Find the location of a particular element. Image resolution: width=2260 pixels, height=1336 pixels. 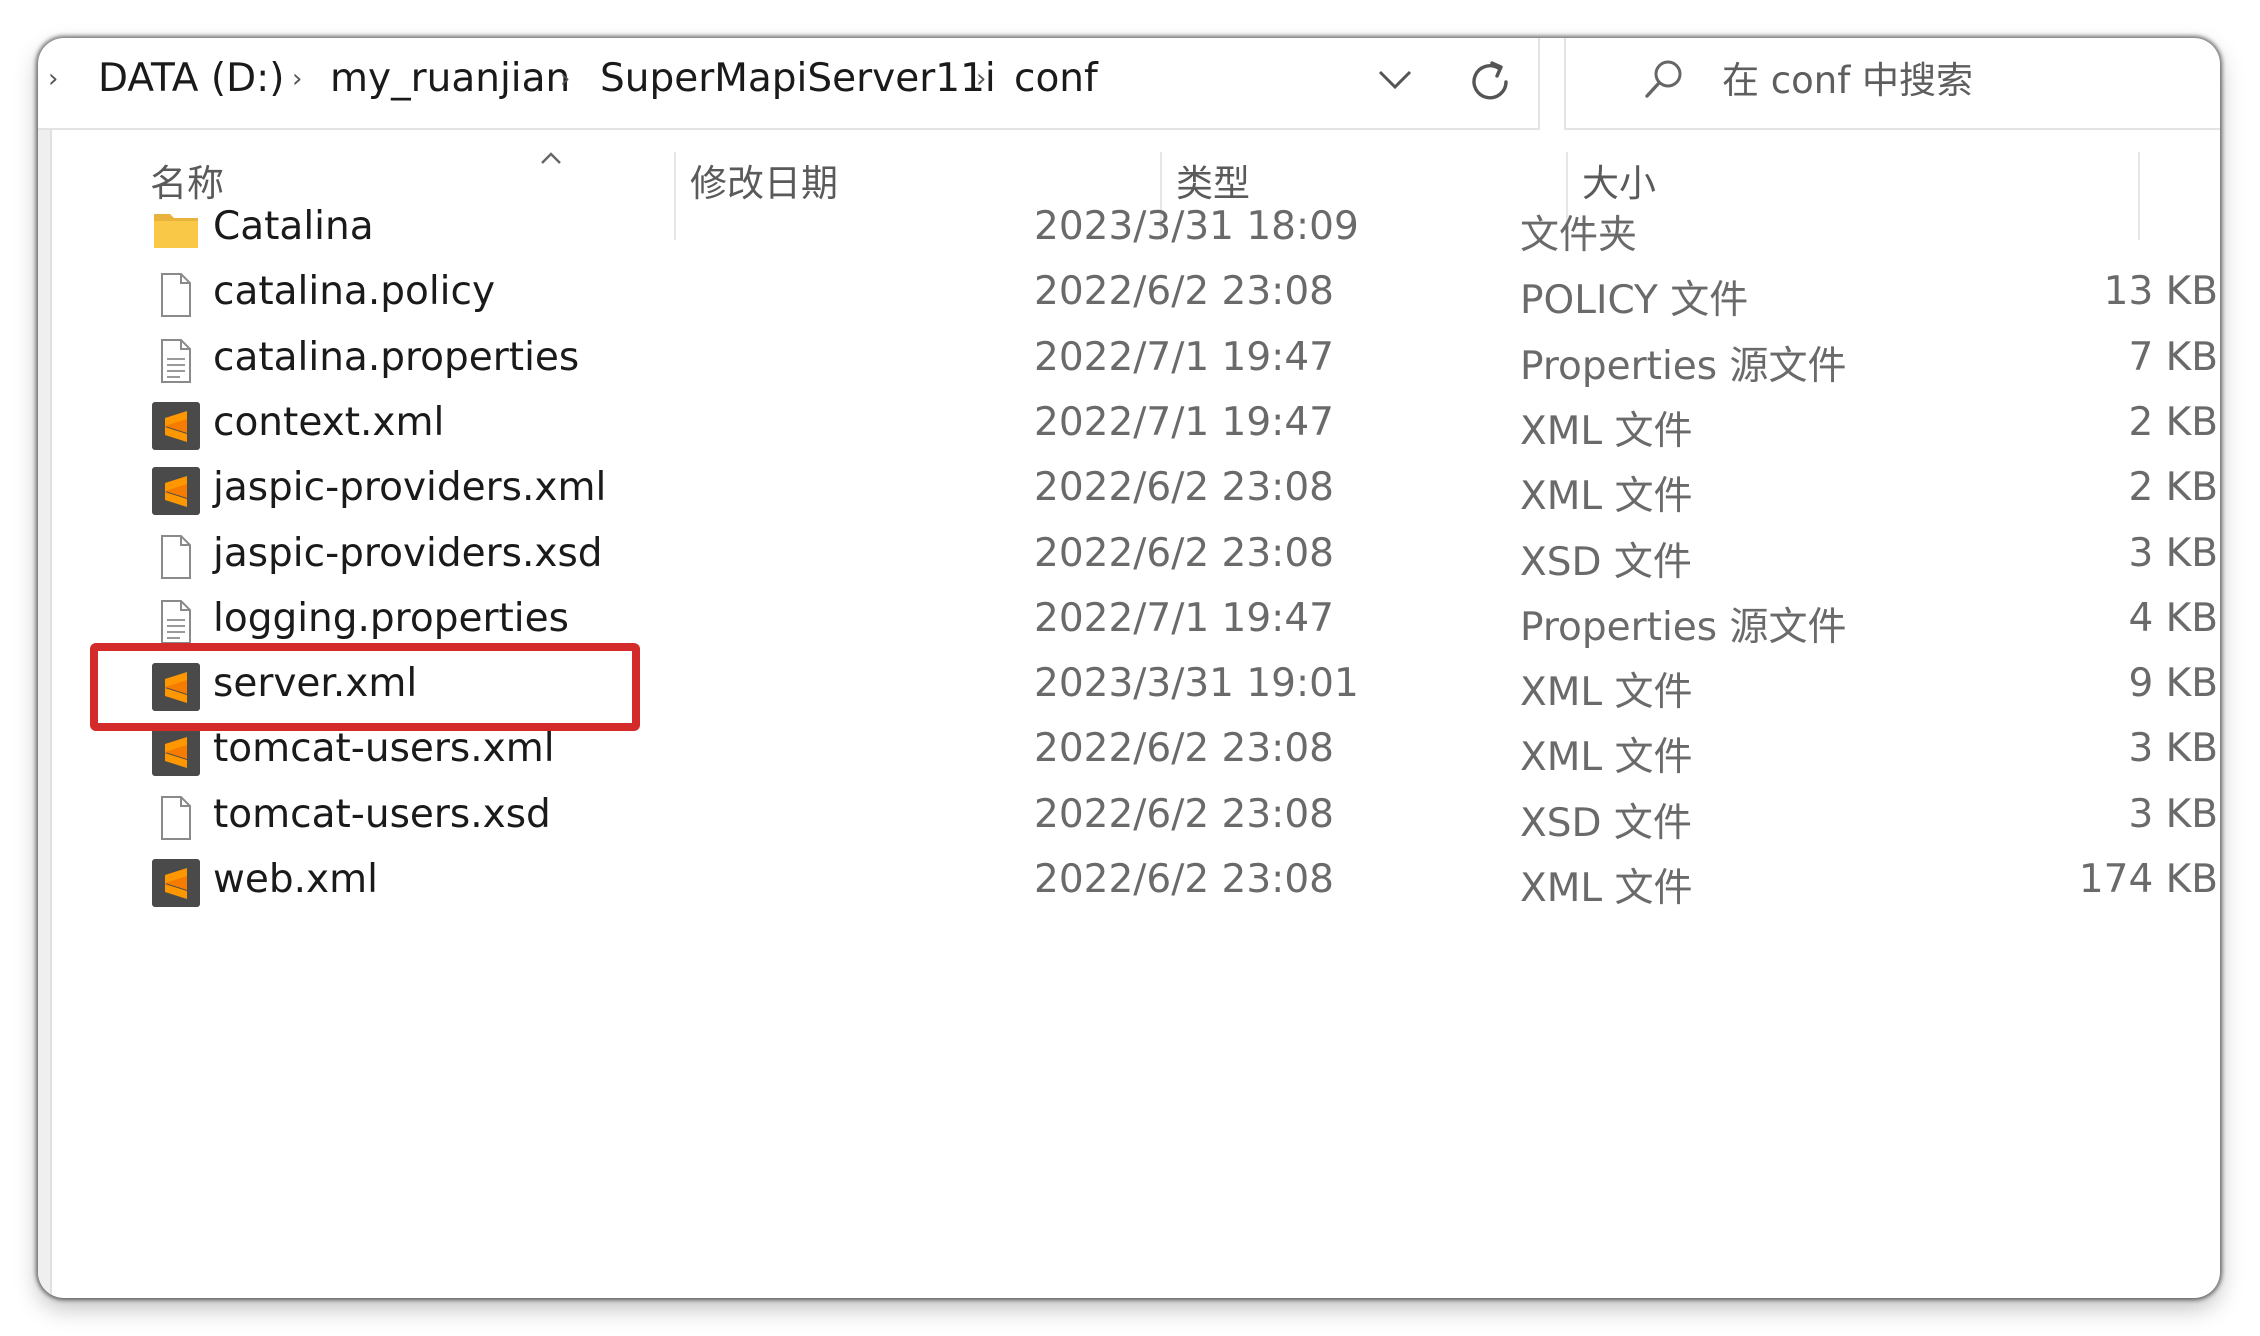

breadcrumb-root-chevron-icon: › is located at coordinates (53, 79).